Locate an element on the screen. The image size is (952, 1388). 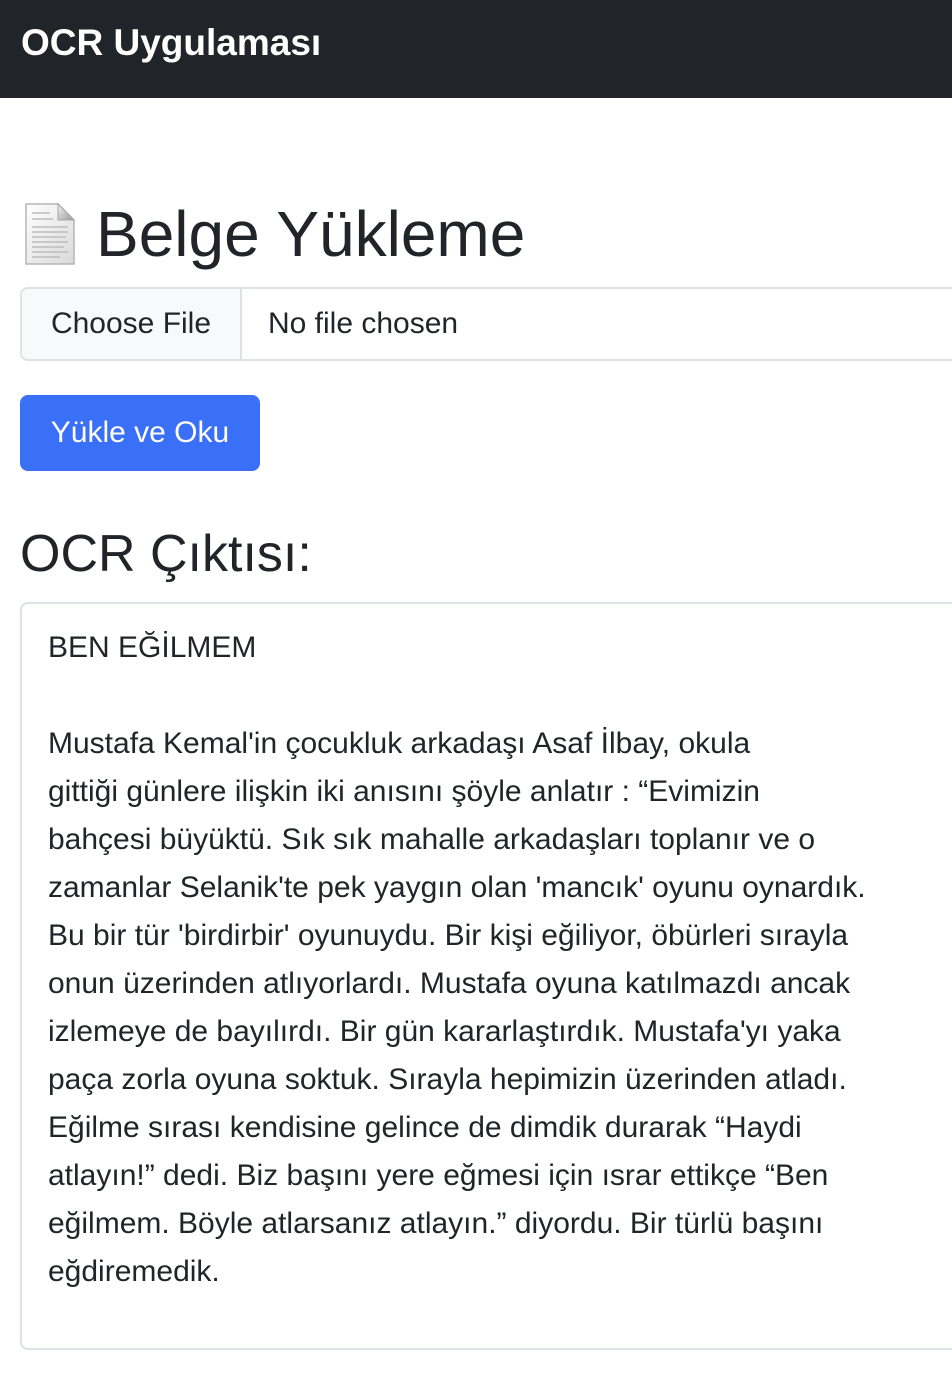
ocr-output-blank-line is located at coordinates (496, 696).